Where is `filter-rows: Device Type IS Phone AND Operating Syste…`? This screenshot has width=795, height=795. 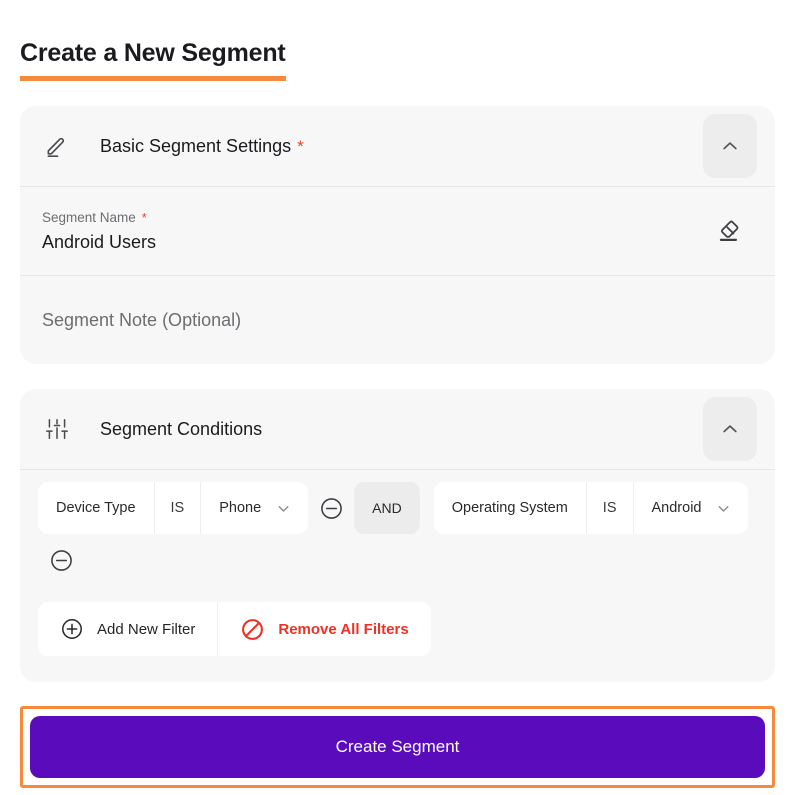
filter-rows: Device Type IS Phone AND Operating Syste… is located at coordinates (397, 534).